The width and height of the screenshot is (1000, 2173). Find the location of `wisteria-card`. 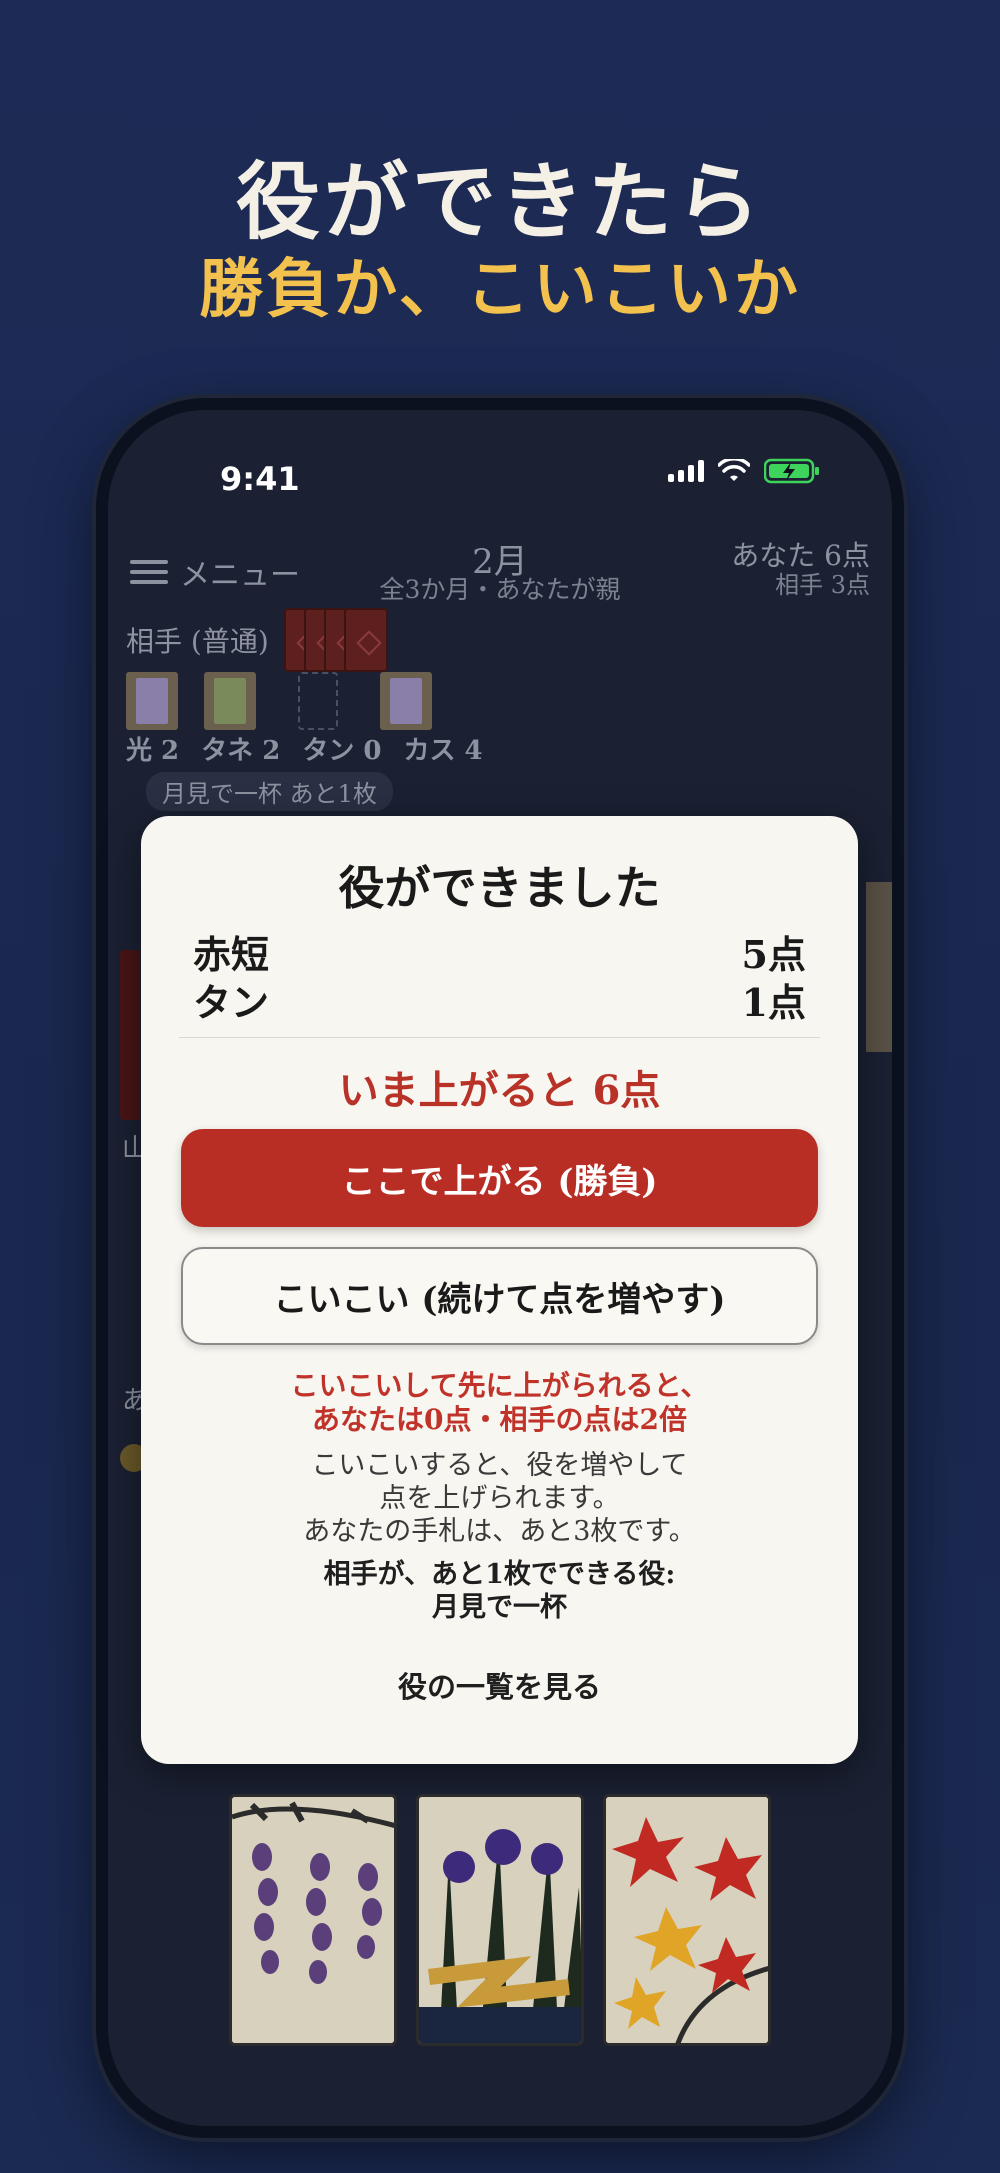

wisteria-card is located at coordinates (313, 1920).